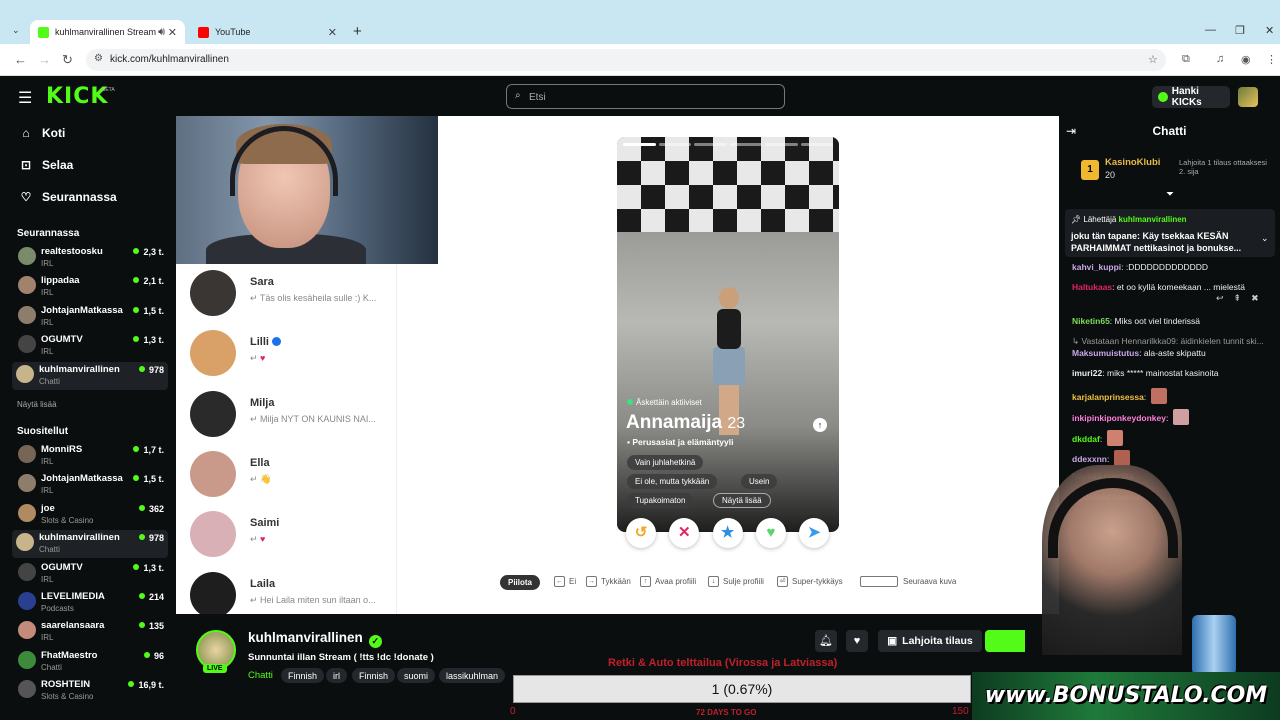  I want to click on browser-tab-active: kuhlmanvirallinen Stream - 🔊︎ ✕, so click(107, 32).